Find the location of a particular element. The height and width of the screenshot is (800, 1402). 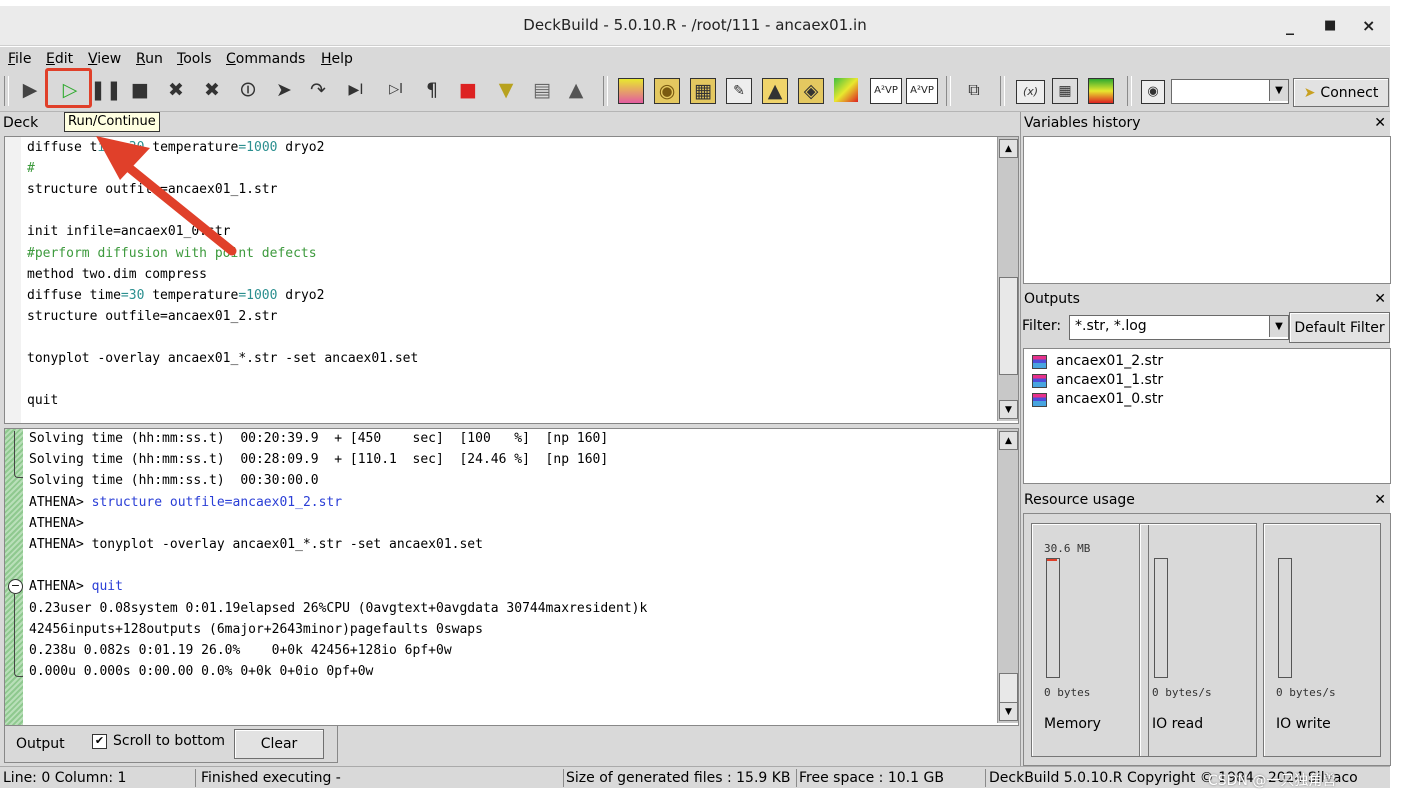

variables-header: Variables history ✕ is located at coordinates (1205, 123).